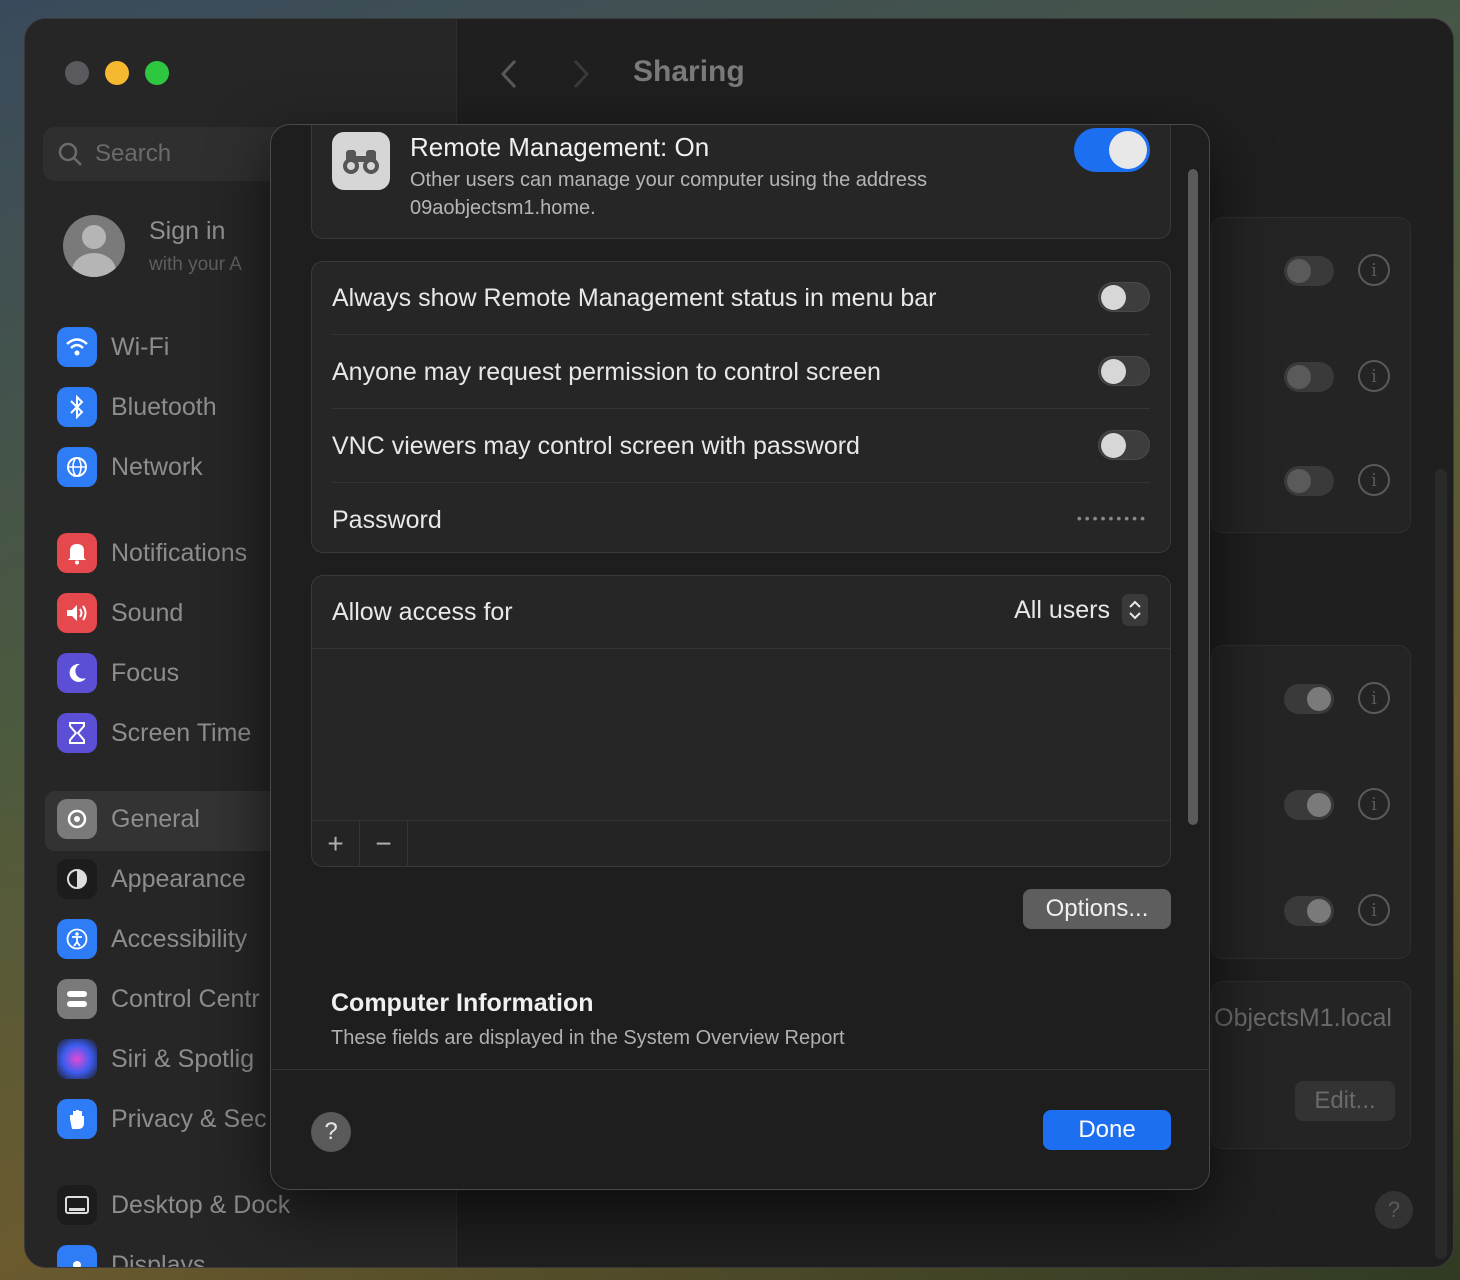 The image size is (1460, 1280). What do you see at coordinates (336, 843) in the screenshot?
I see `add-user-button: +` at bounding box center [336, 843].